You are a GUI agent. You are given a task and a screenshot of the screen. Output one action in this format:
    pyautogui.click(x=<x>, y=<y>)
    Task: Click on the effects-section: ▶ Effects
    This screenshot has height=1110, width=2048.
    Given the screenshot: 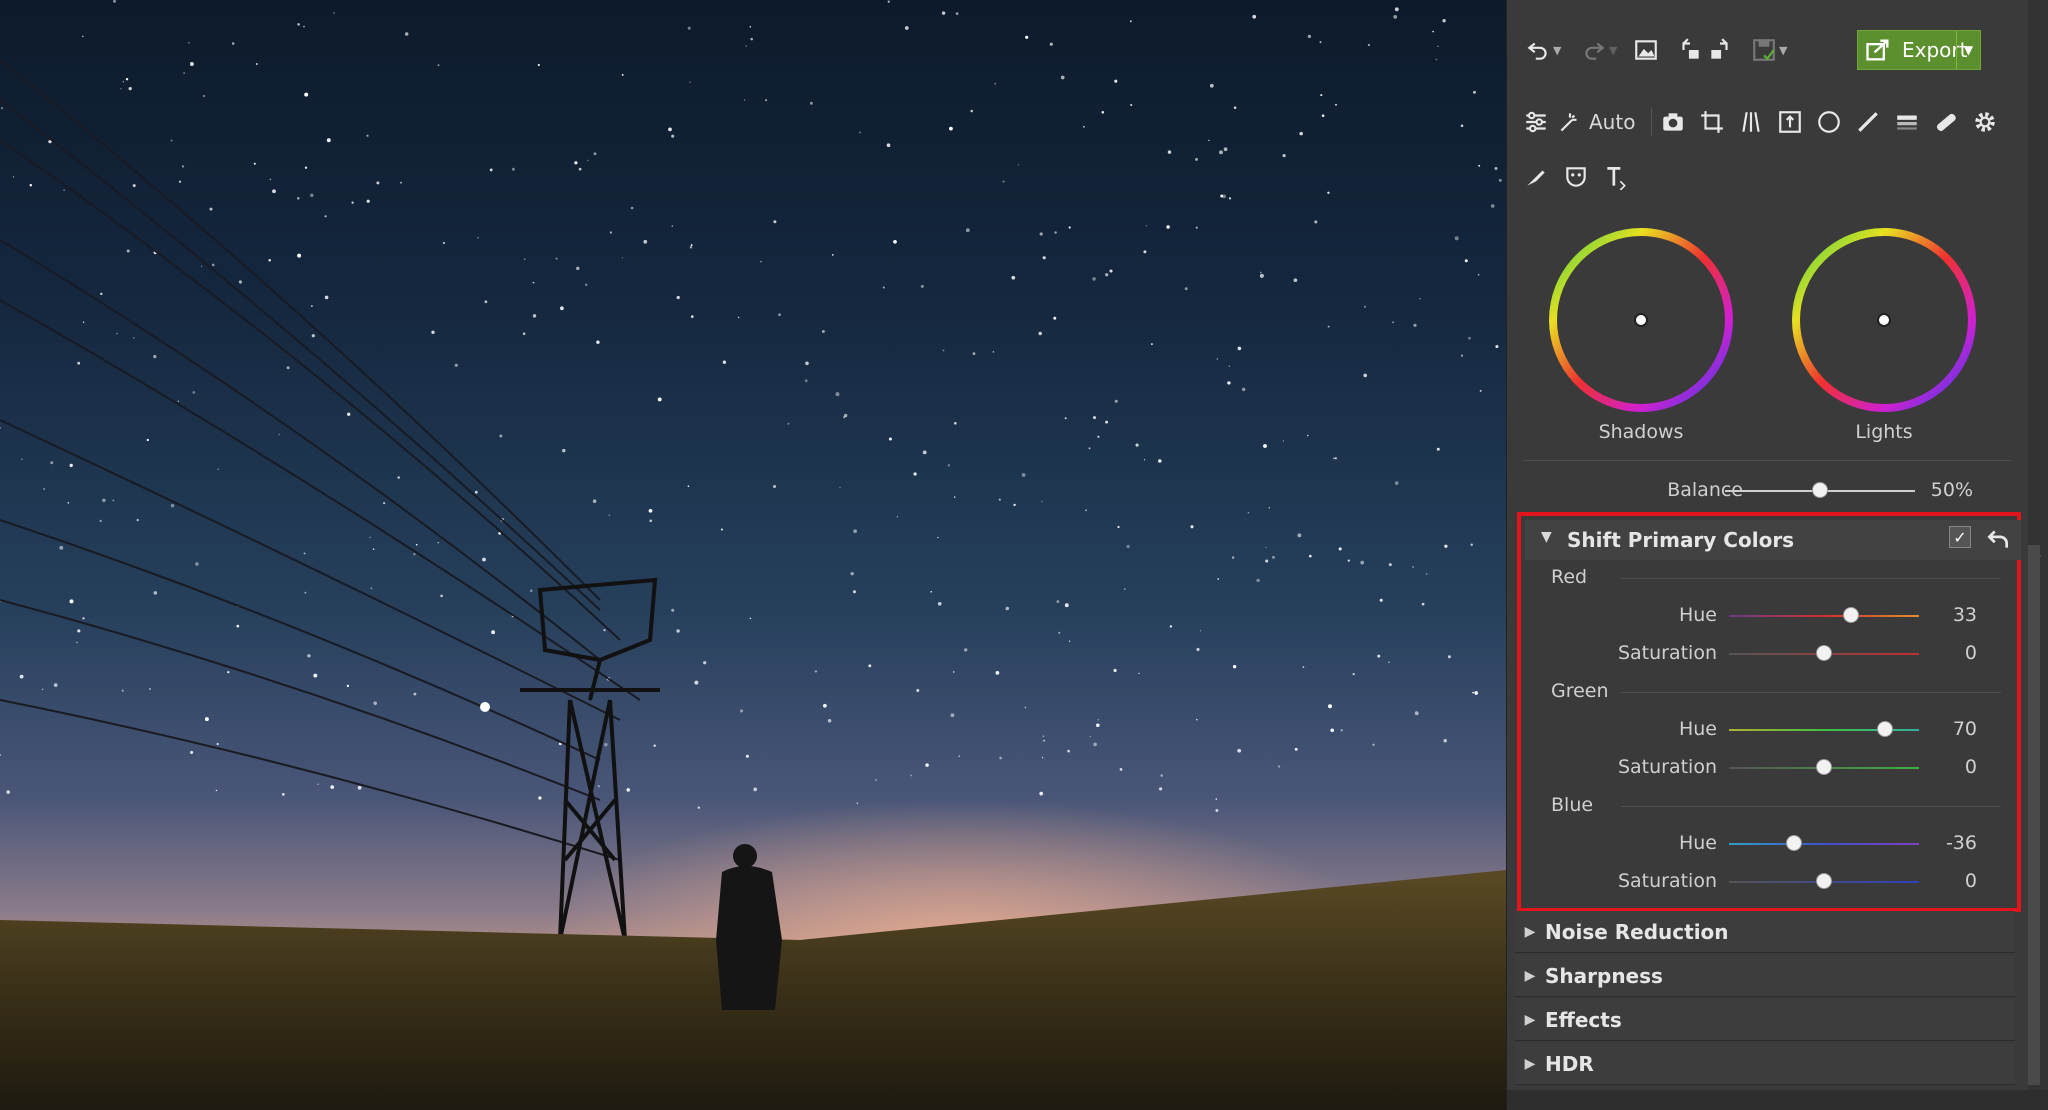 What is the action you would take?
    pyautogui.click(x=1765, y=1020)
    